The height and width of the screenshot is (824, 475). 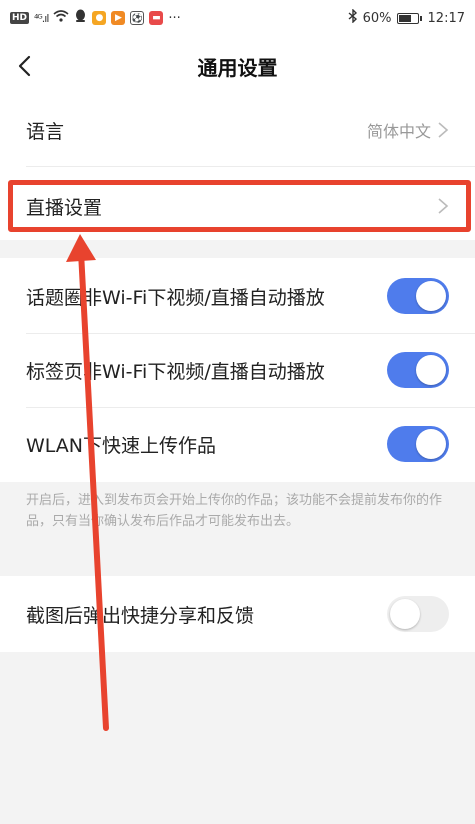 I want to click on language-label: 语言, so click(x=45, y=131).